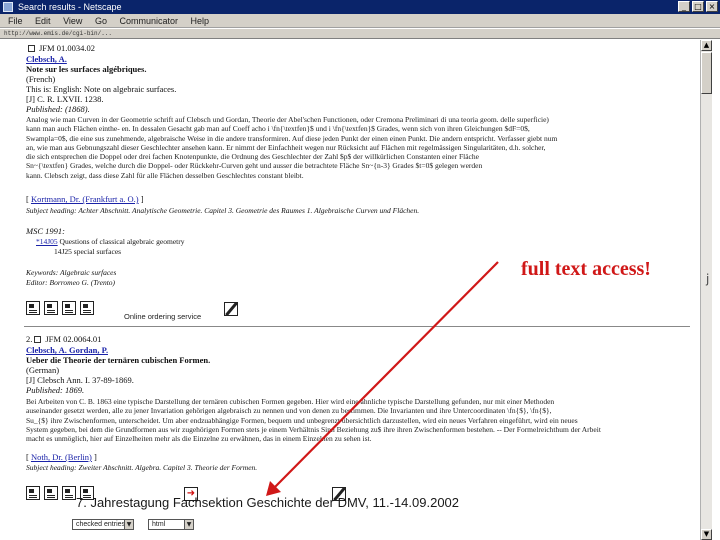 The image size is (720, 540). I want to click on close-button: ×, so click(712, 6).